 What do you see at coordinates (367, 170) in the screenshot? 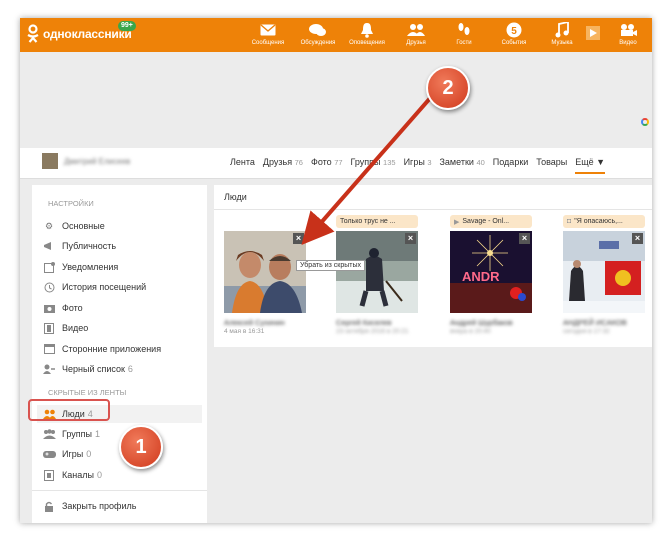
I see `annotation-arrow` at bounding box center [367, 170].